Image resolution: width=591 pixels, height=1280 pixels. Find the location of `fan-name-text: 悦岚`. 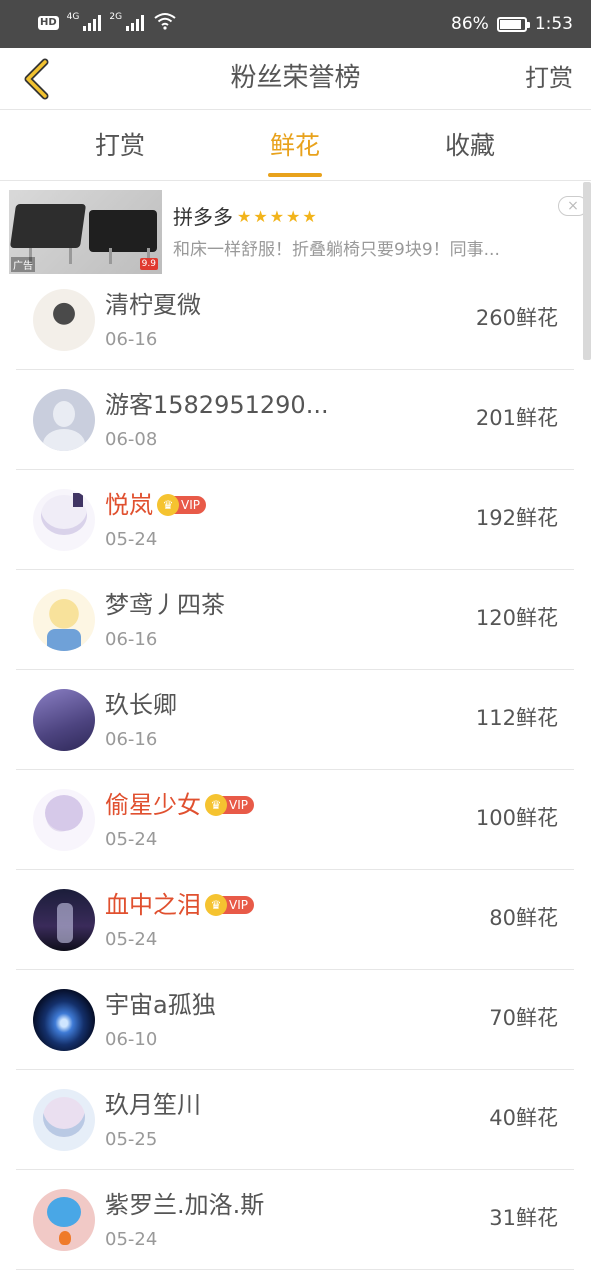

fan-name-text: 悦岚 is located at coordinates (129, 505).